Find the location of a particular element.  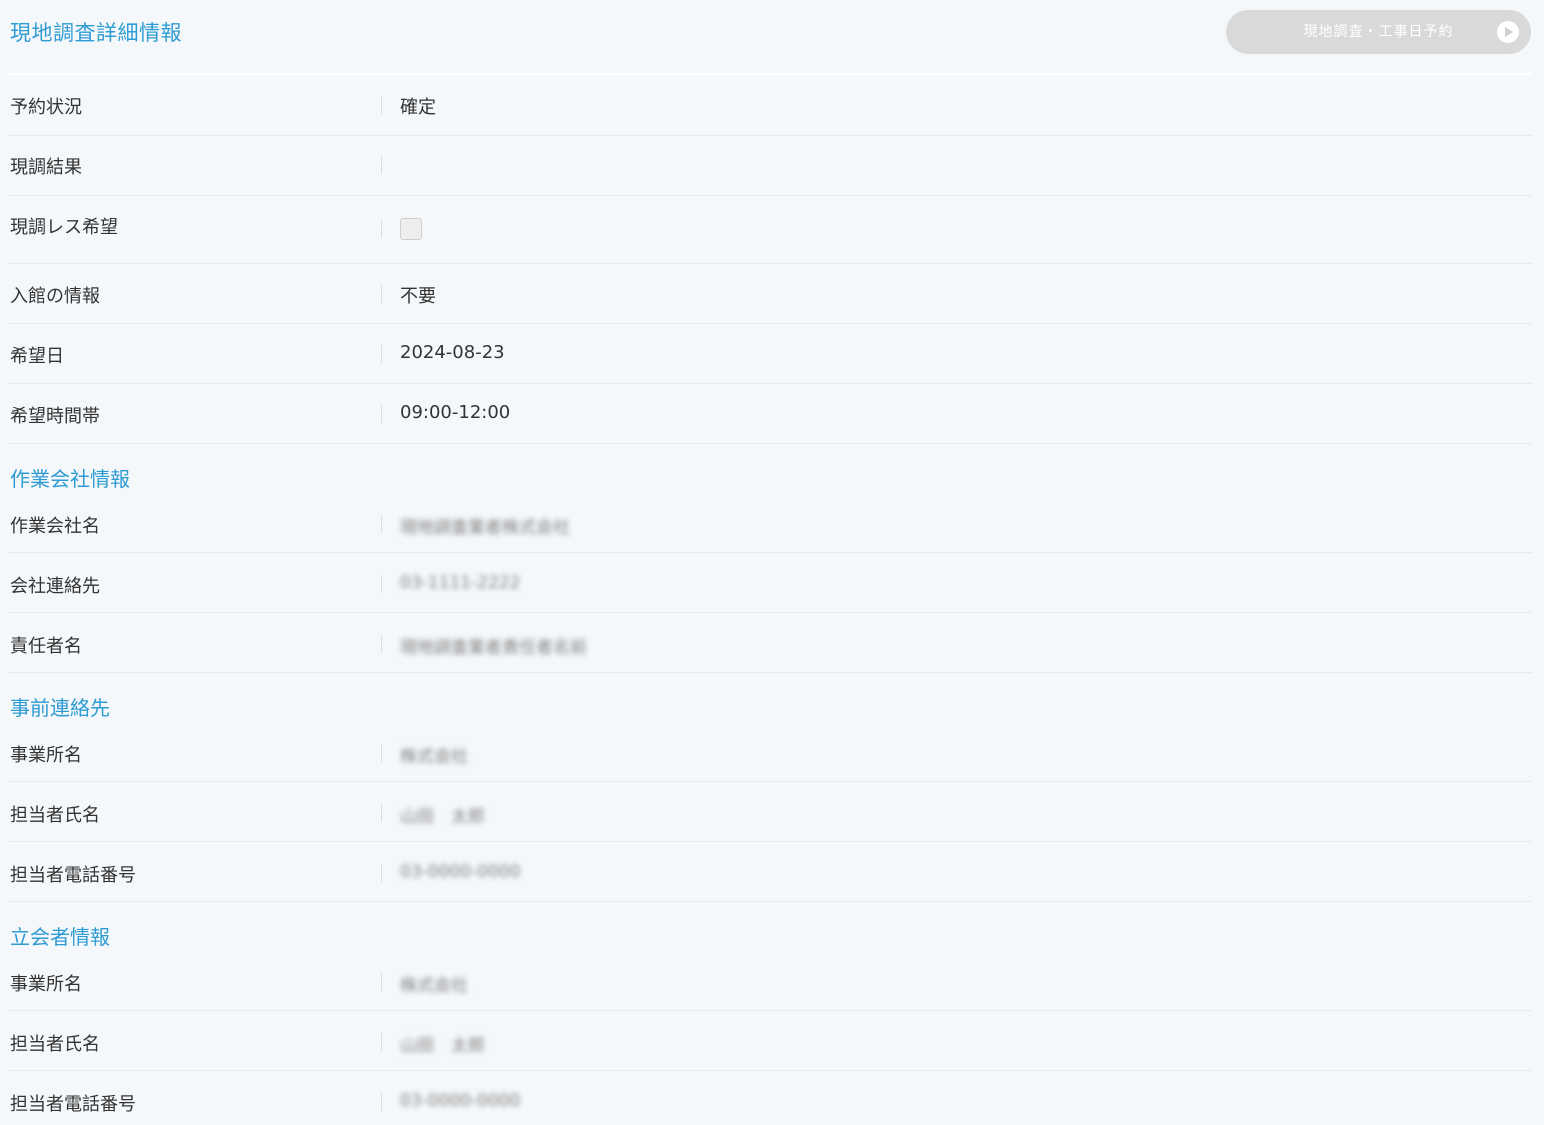

survey-construction-reserve-button: 現地調査・工事日予約 is located at coordinates (1378, 32).